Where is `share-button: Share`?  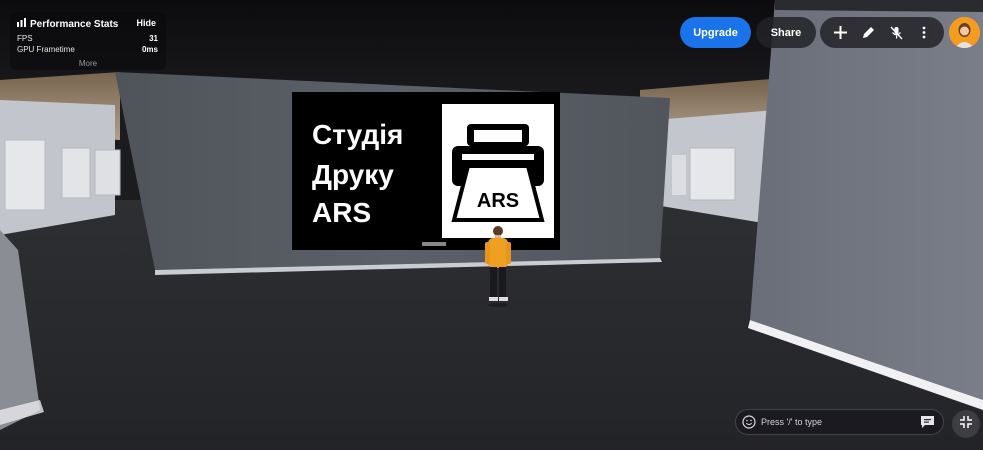 share-button: Share is located at coordinates (786, 32).